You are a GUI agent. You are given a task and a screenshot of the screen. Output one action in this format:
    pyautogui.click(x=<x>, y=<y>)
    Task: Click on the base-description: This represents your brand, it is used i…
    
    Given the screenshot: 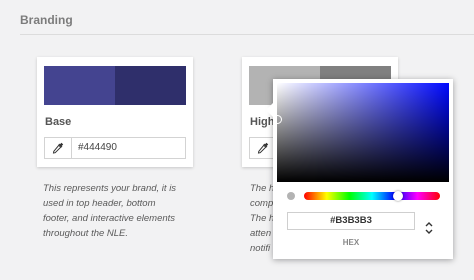 What is the action you would take?
    pyautogui.click(x=118, y=211)
    